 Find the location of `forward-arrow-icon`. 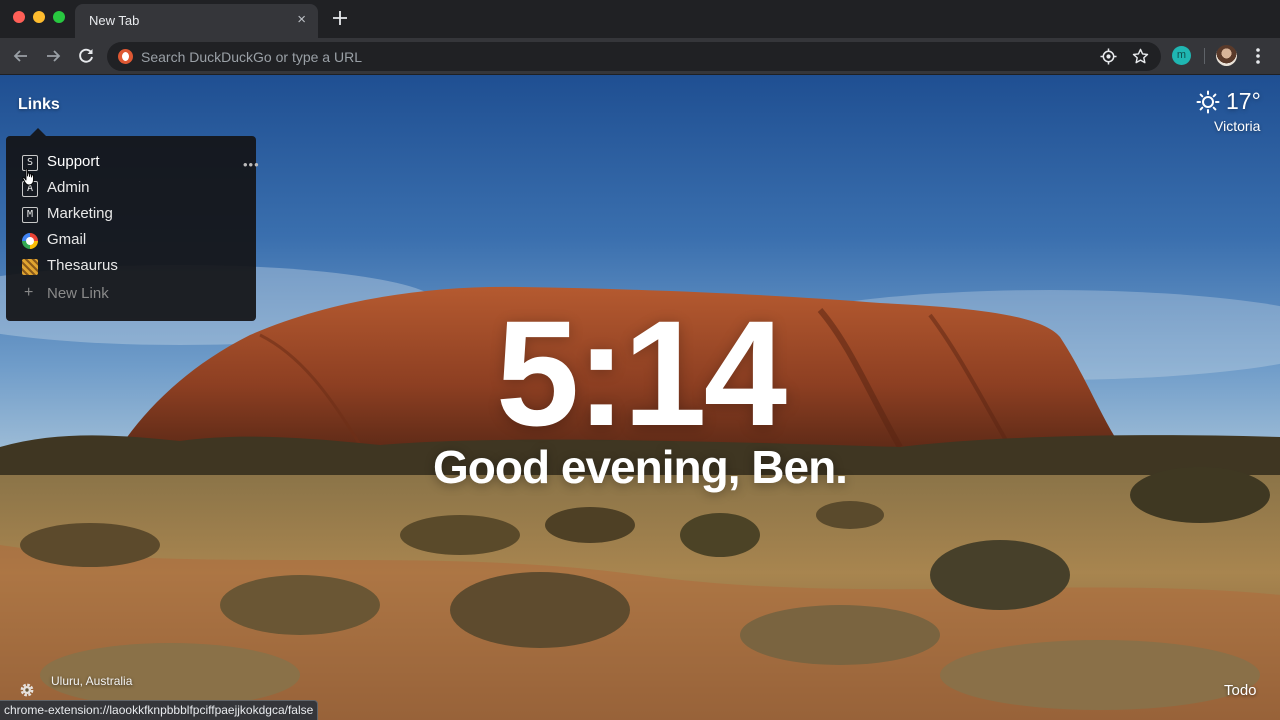

forward-arrow-icon is located at coordinates (53, 56).